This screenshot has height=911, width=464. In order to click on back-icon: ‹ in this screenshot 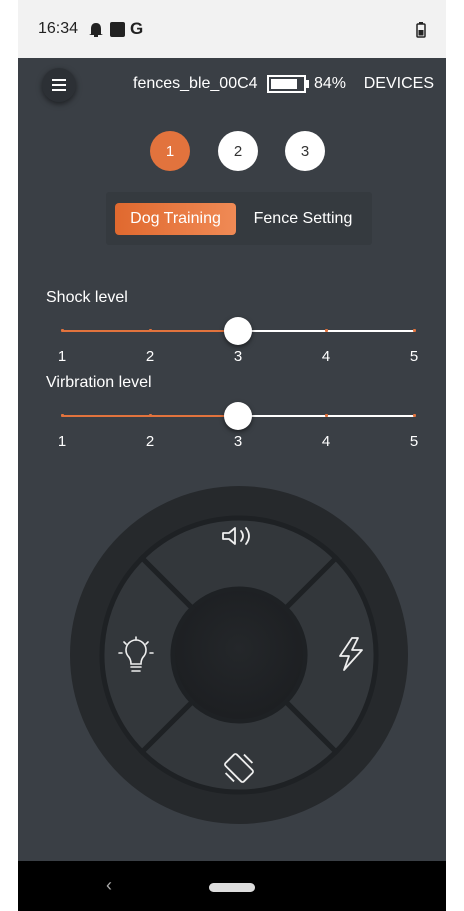, I will do `click(109, 885)`.